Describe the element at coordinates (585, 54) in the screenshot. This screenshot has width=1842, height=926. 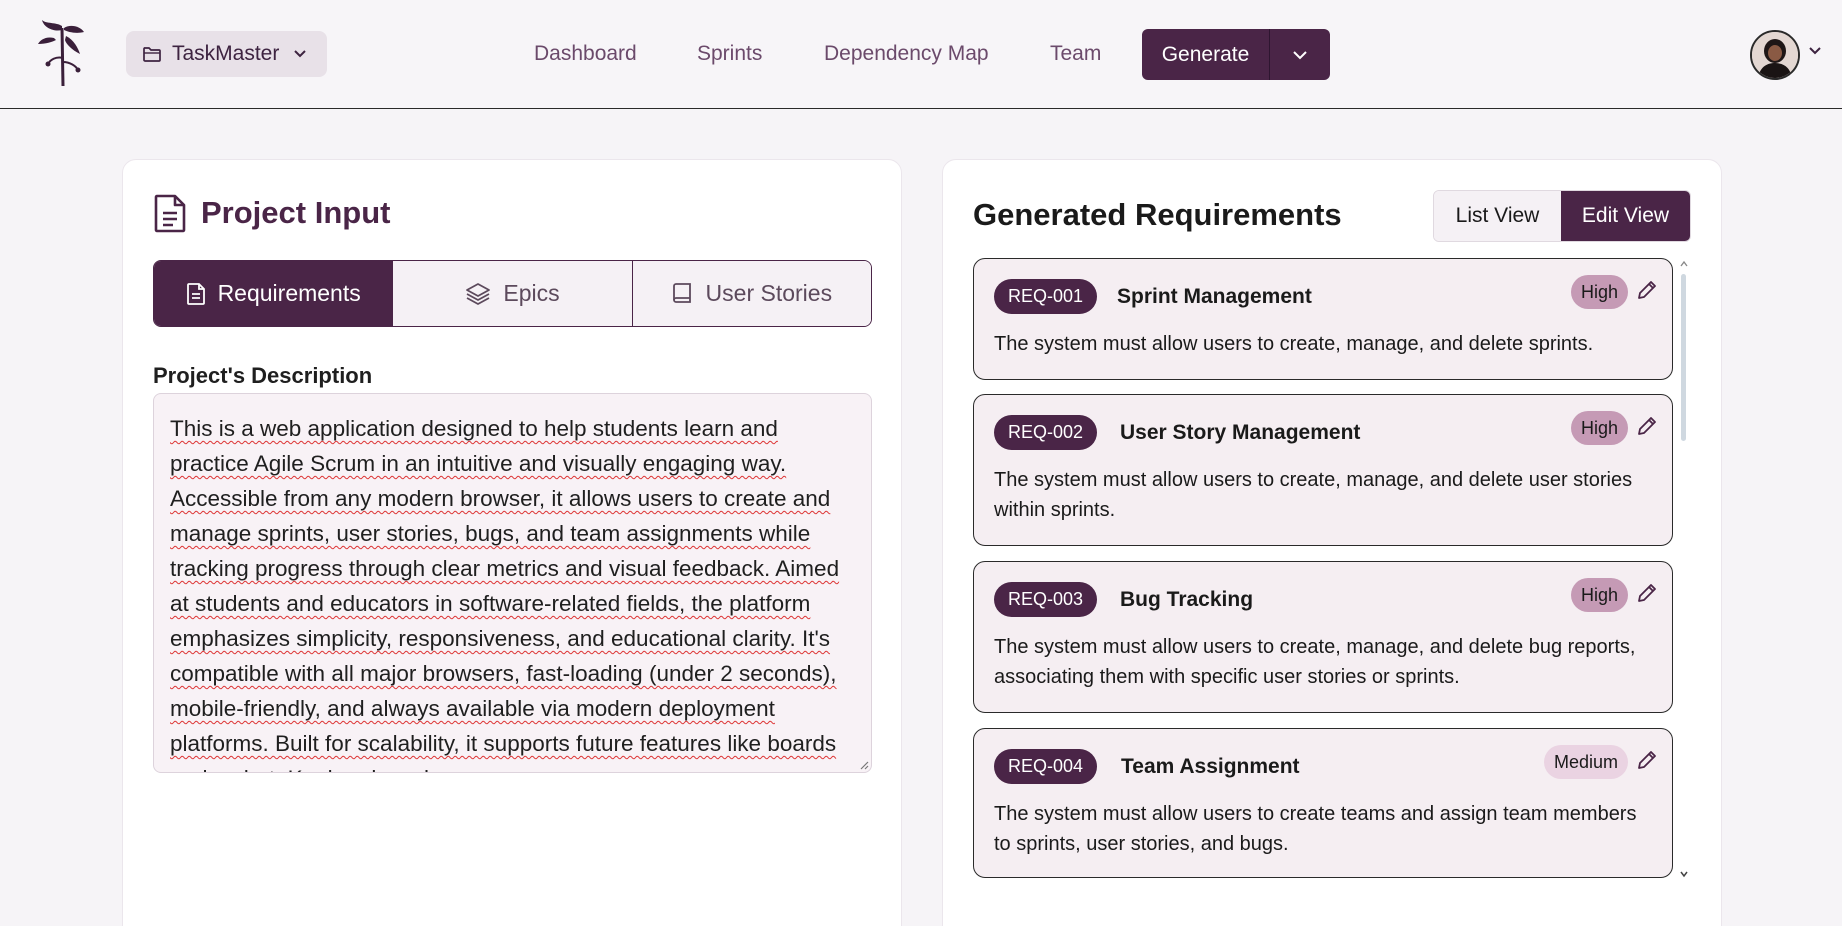
I see `nav-dashboard: Dashboard` at that location.